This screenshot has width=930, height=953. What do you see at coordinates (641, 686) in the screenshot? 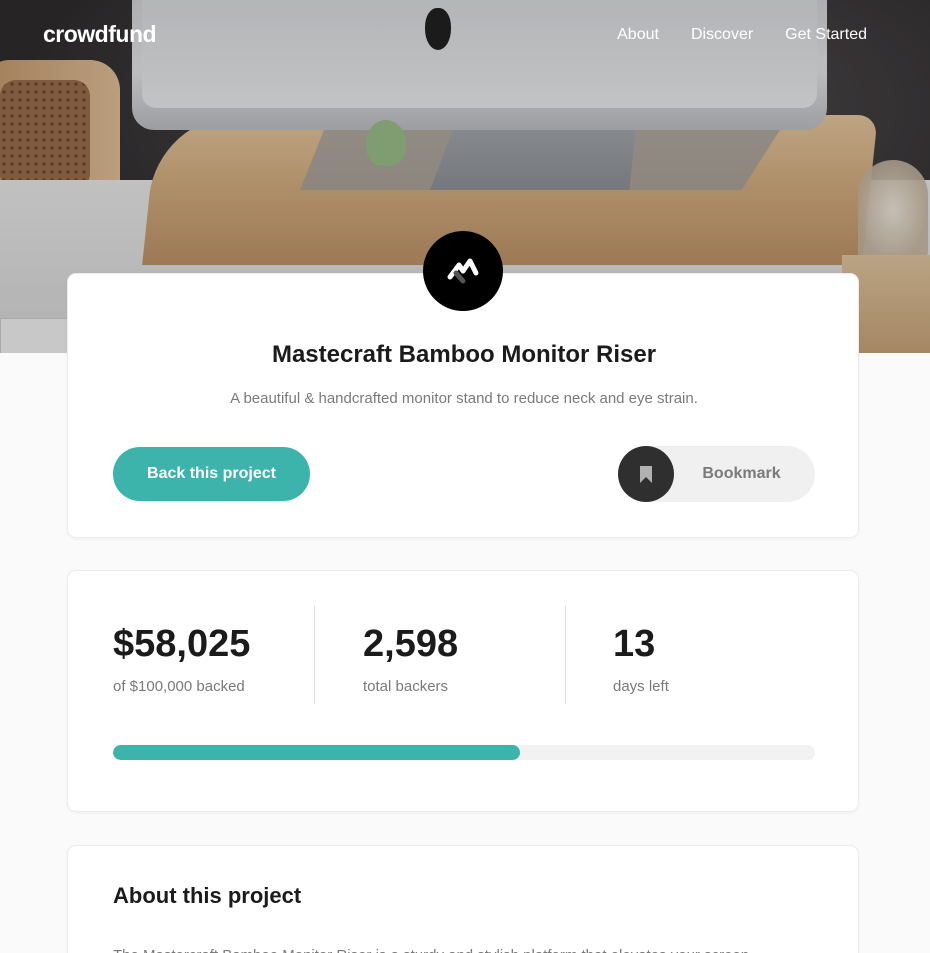
I see `days-label: days left` at bounding box center [641, 686].